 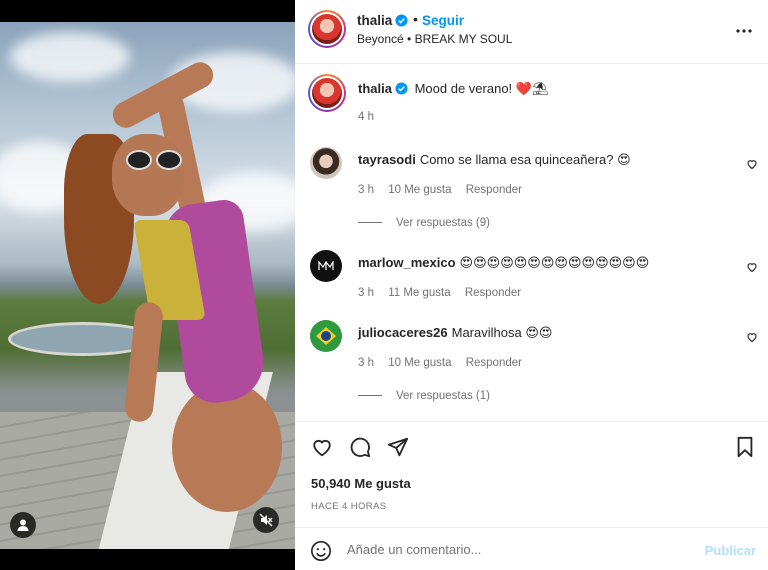 I want to click on comment-username: juliocaceres26, so click(x=403, y=332).